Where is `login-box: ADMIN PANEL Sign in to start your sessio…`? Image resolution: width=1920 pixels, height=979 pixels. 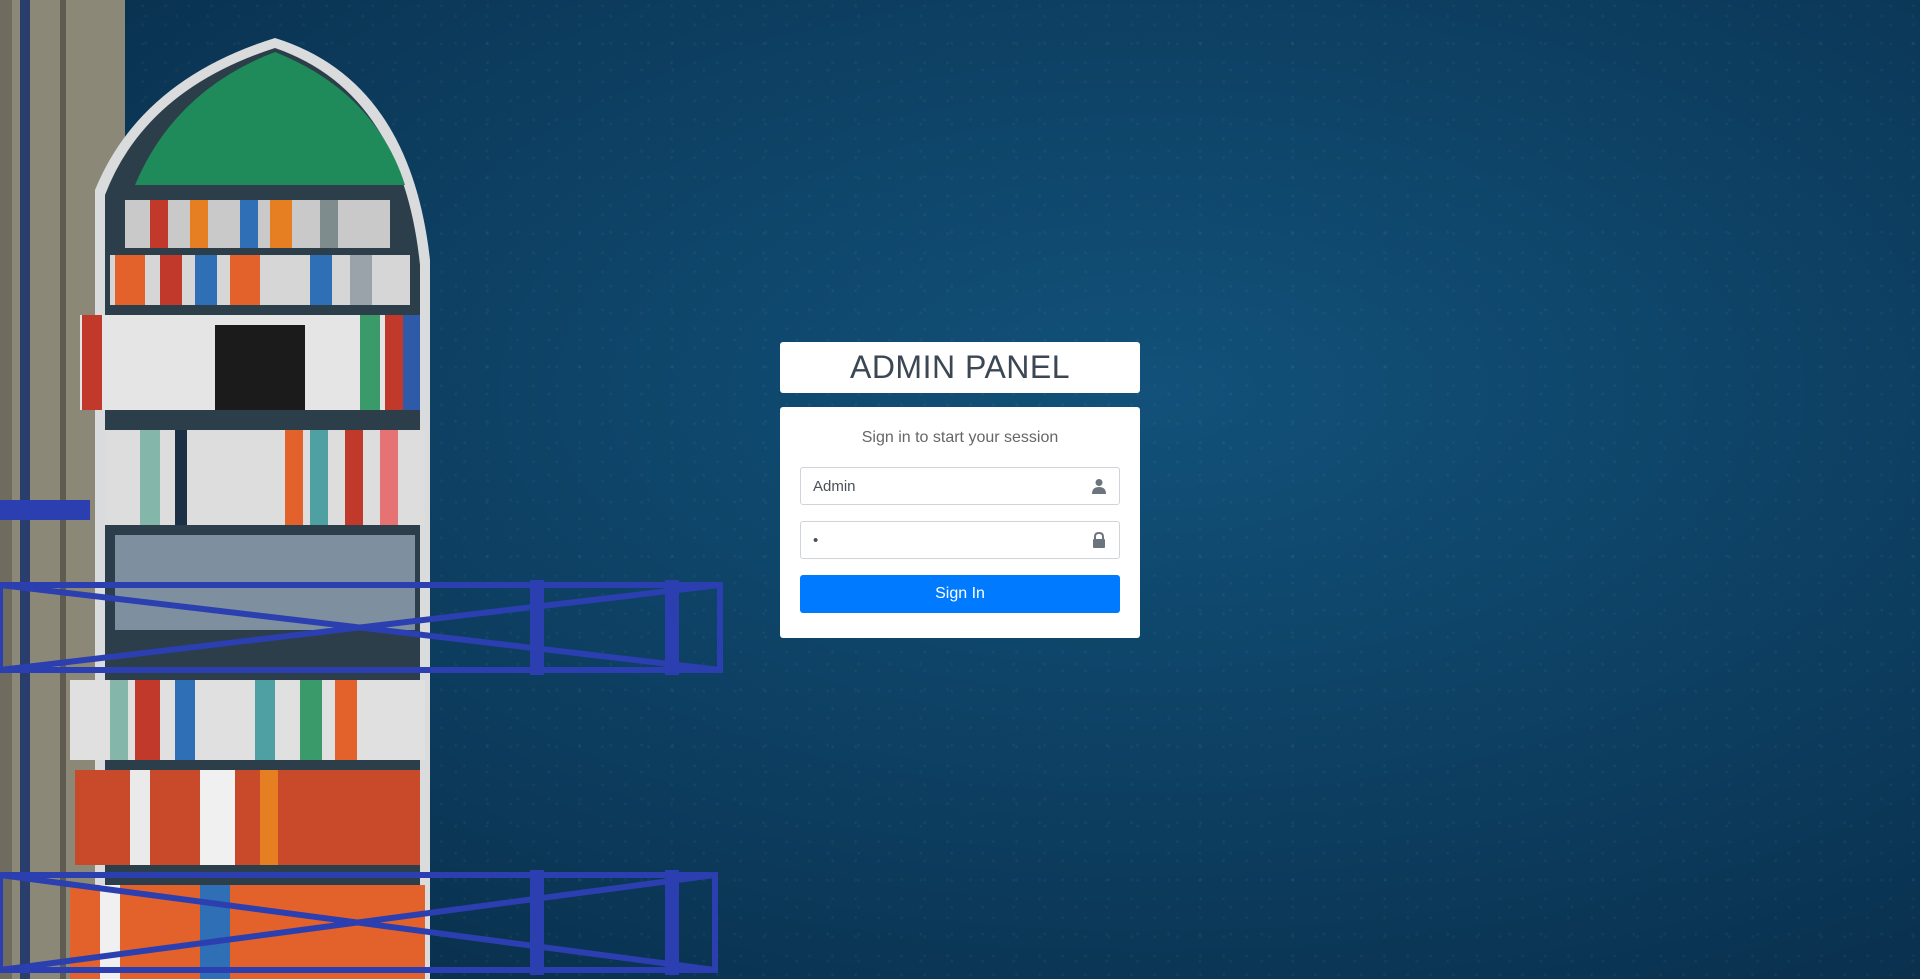 login-box: ADMIN PANEL Sign in to start your sessio… is located at coordinates (960, 490).